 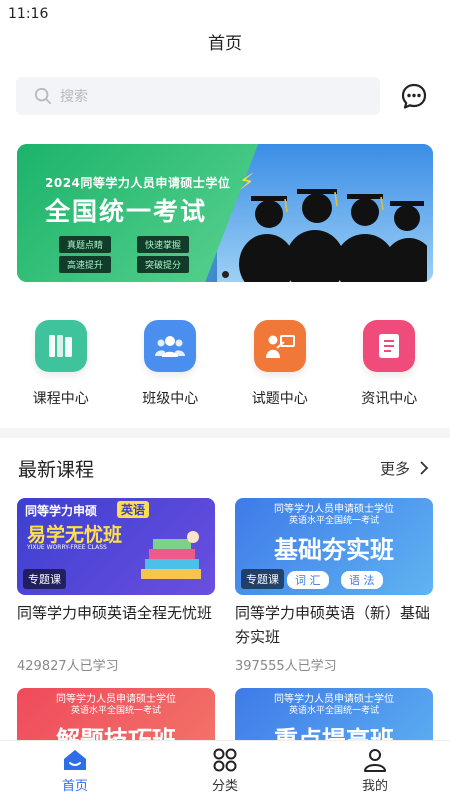 What do you see at coordinates (61, 511) in the screenshot?
I see `thumb-title: 同等学力申硕` at bounding box center [61, 511].